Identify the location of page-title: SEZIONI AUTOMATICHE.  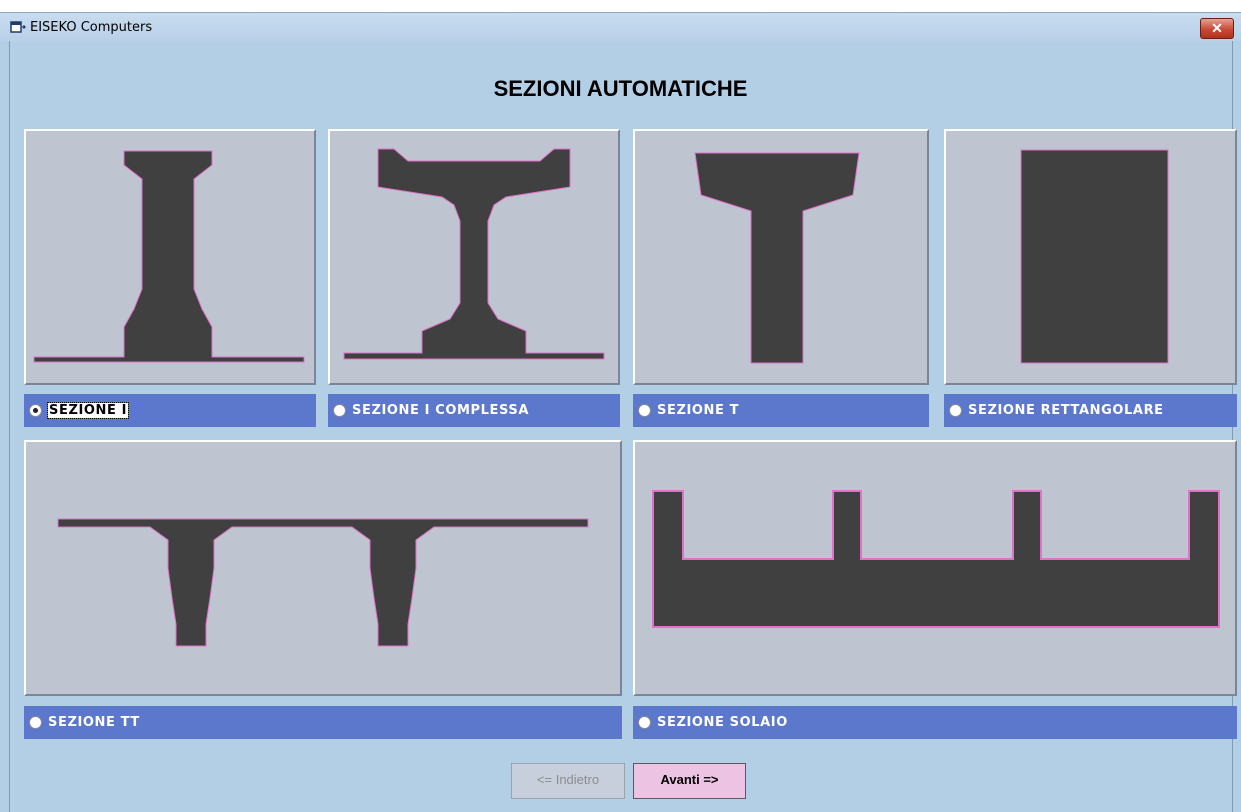
(620, 88).